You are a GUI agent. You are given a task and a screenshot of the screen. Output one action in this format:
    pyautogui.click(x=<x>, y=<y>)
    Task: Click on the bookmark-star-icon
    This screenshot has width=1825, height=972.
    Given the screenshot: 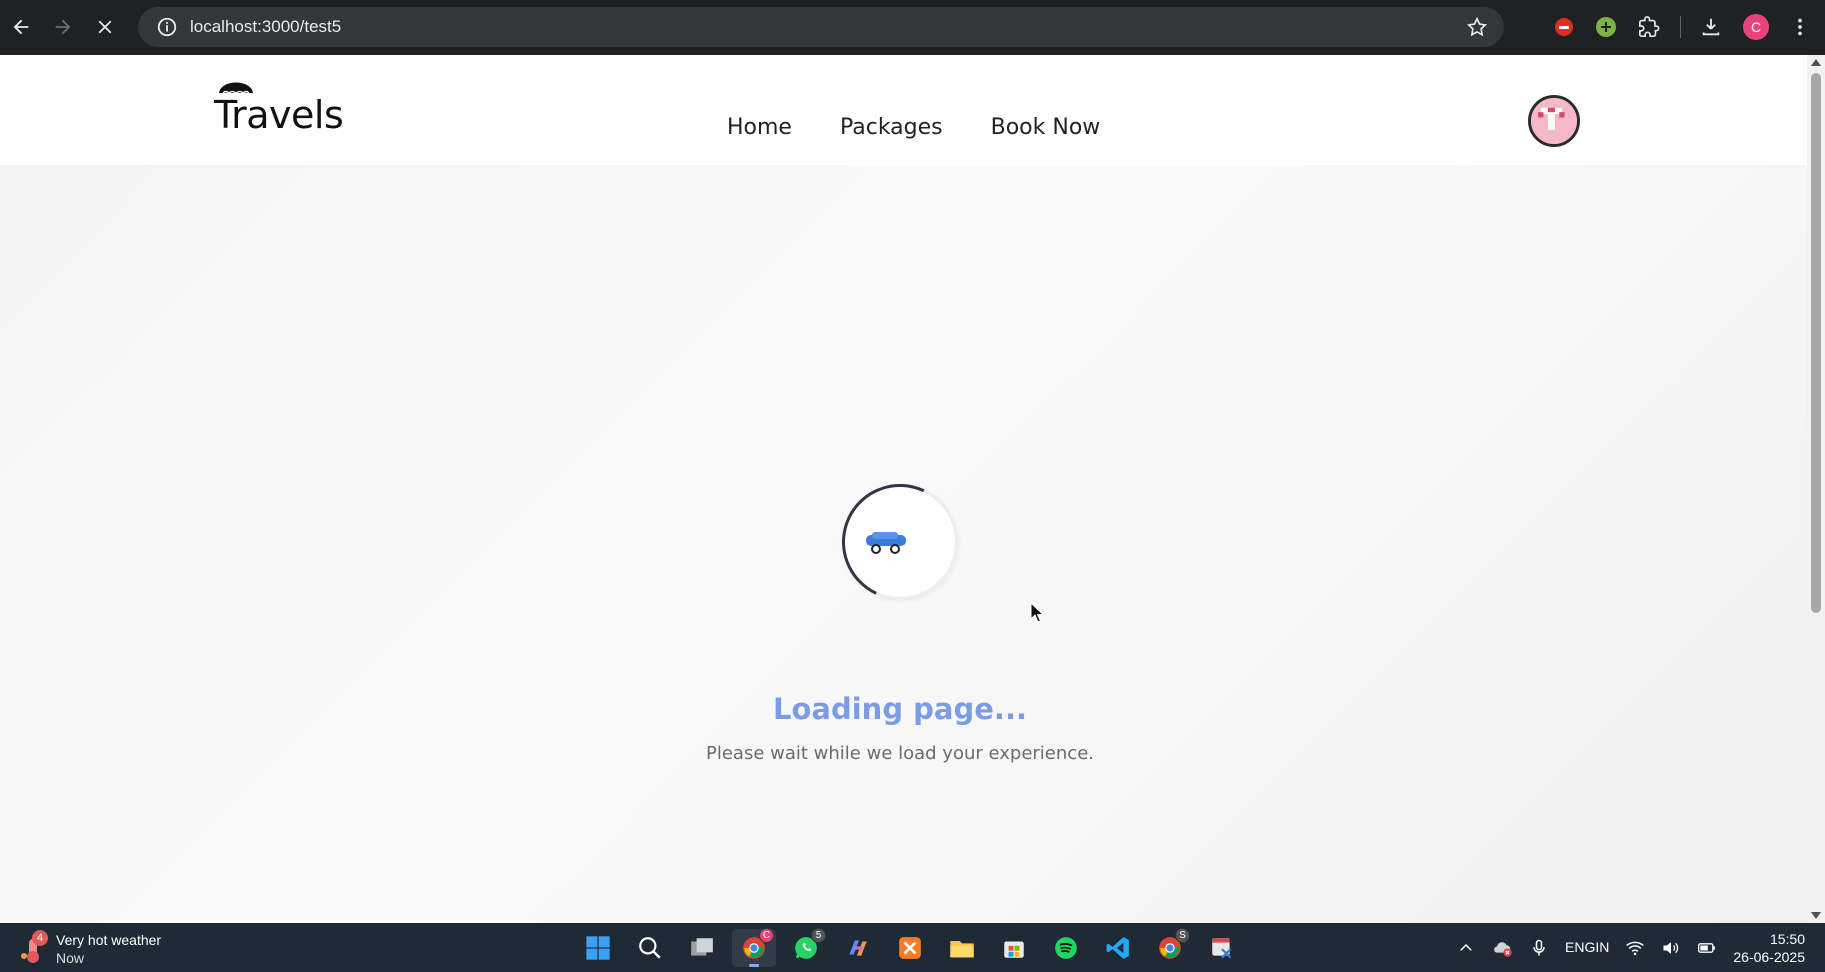 What is the action you would take?
    pyautogui.click(x=1477, y=27)
    